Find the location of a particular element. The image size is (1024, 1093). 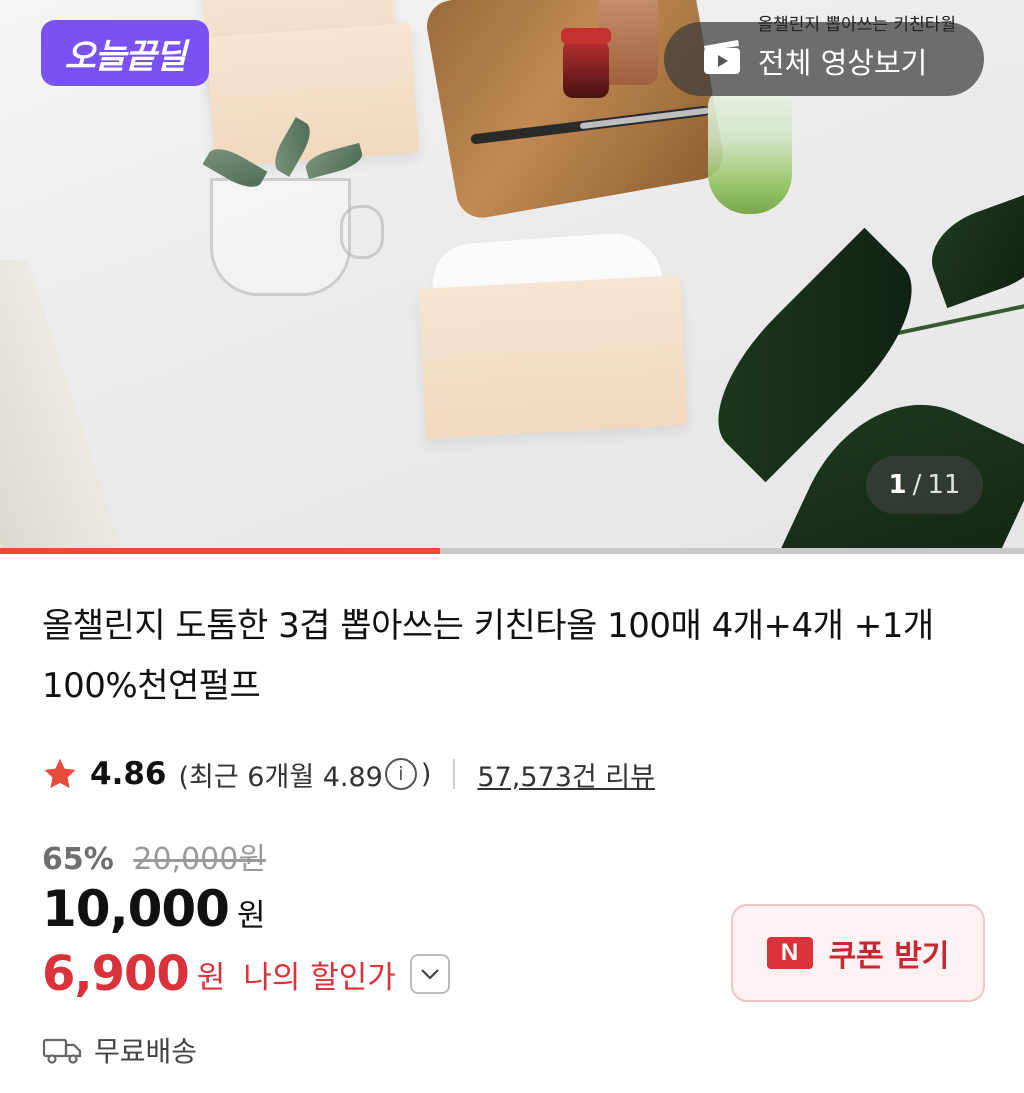

get-coupon-button: N 쿠폰 받기 is located at coordinates (858, 953).